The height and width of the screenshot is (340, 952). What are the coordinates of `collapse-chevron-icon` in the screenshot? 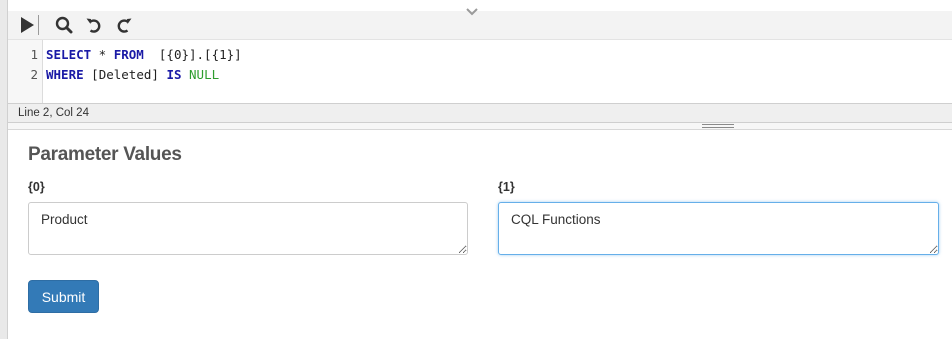 It's located at (472, 13).